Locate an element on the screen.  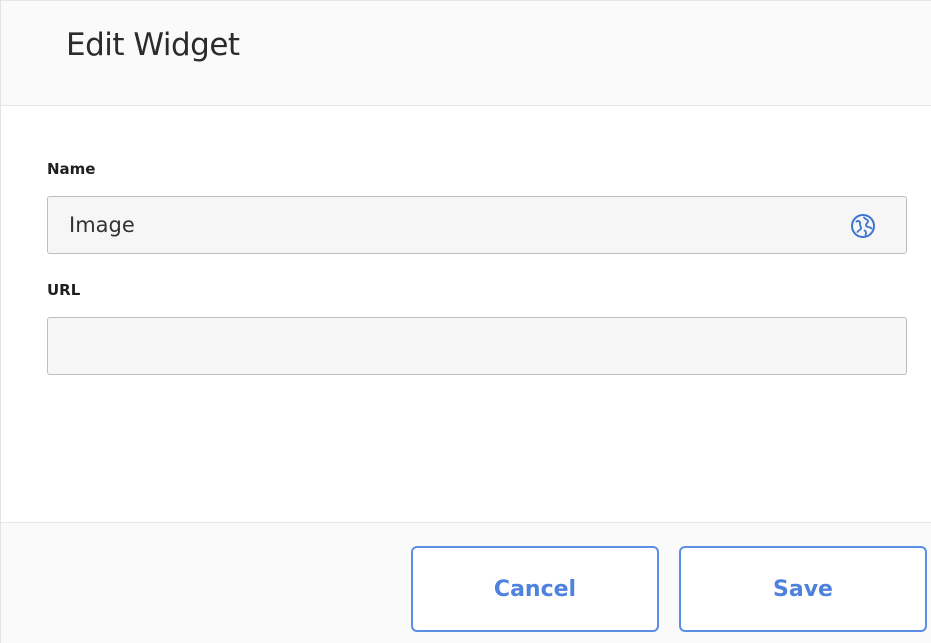
dialog-title: Edit Widget is located at coordinates (153, 45).